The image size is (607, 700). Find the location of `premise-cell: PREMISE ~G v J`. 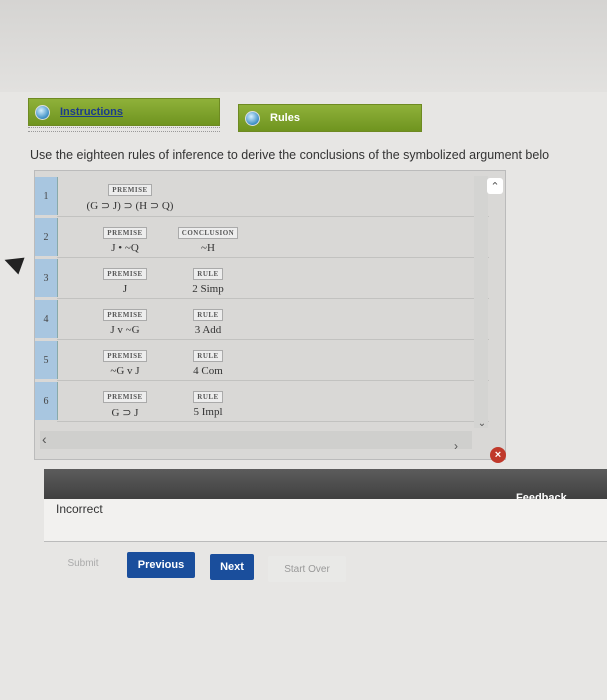

premise-cell: PREMISE ~G v J is located at coordinates (125, 361).